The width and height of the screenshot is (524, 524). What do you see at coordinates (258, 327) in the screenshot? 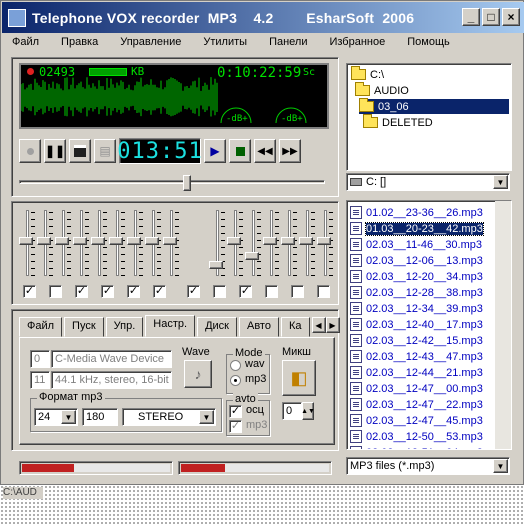
I see `tab-auto: Авто` at bounding box center [258, 327].